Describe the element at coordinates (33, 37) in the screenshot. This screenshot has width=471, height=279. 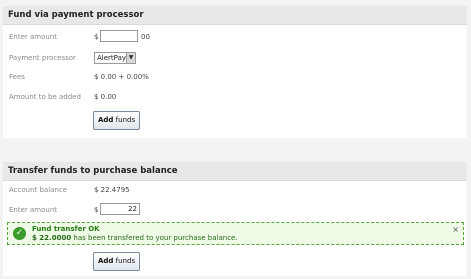
I see `fund-amount-label: Enter amount` at that location.